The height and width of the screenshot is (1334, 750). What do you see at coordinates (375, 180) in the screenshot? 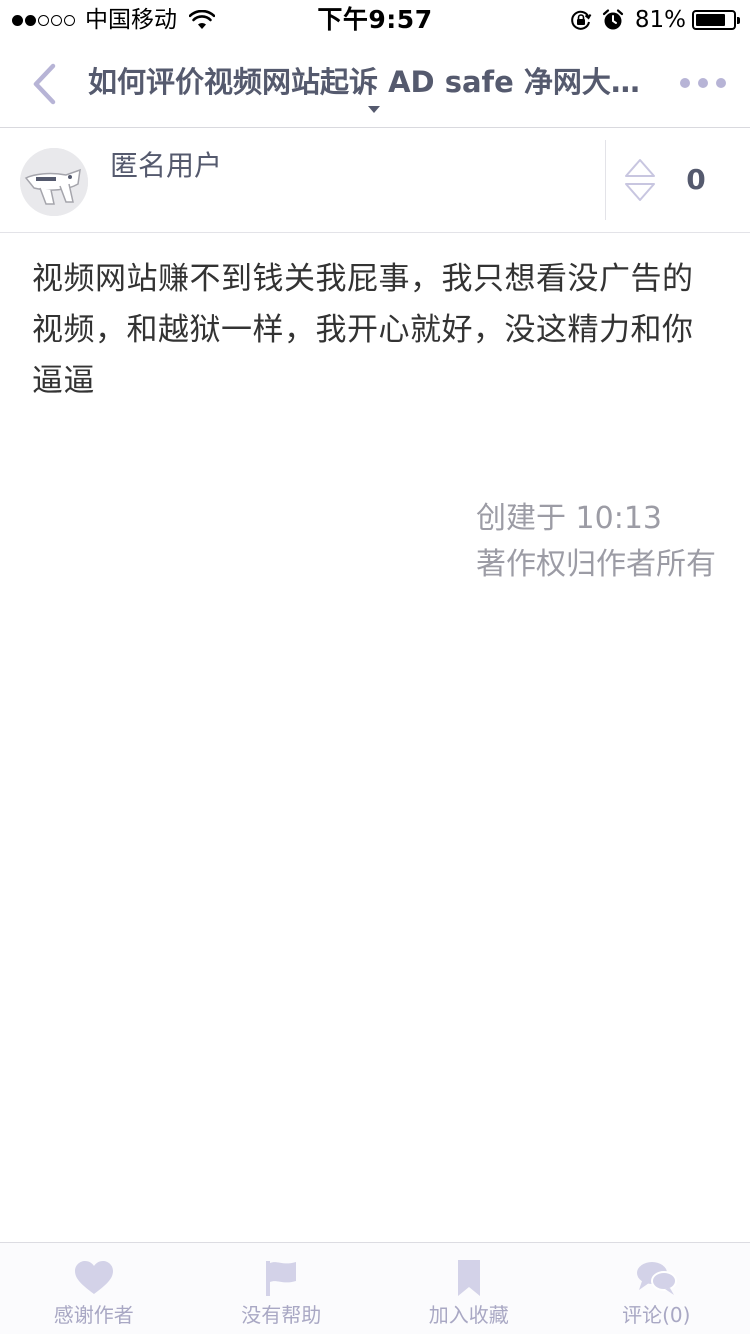
I see `author-row: 匿名用户 0` at bounding box center [375, 180].